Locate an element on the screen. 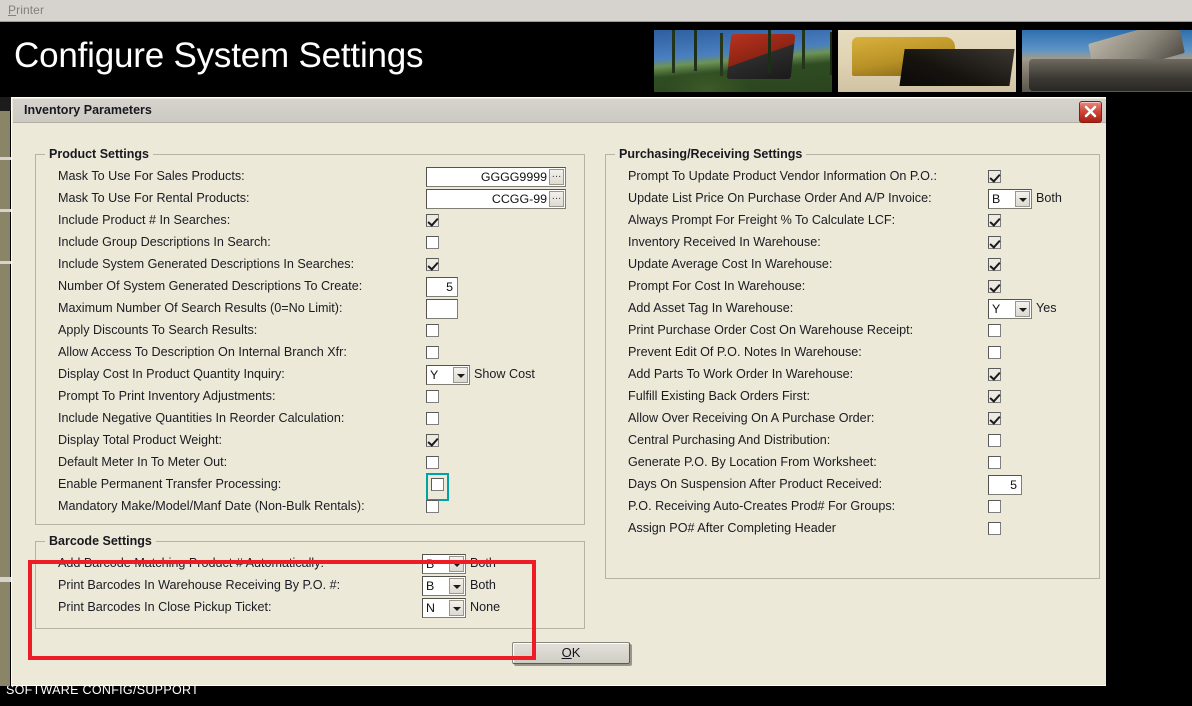 This screenshot has width=1192, height=706. checkbox-include-system-descriptions is located at coordinates (432, 264).